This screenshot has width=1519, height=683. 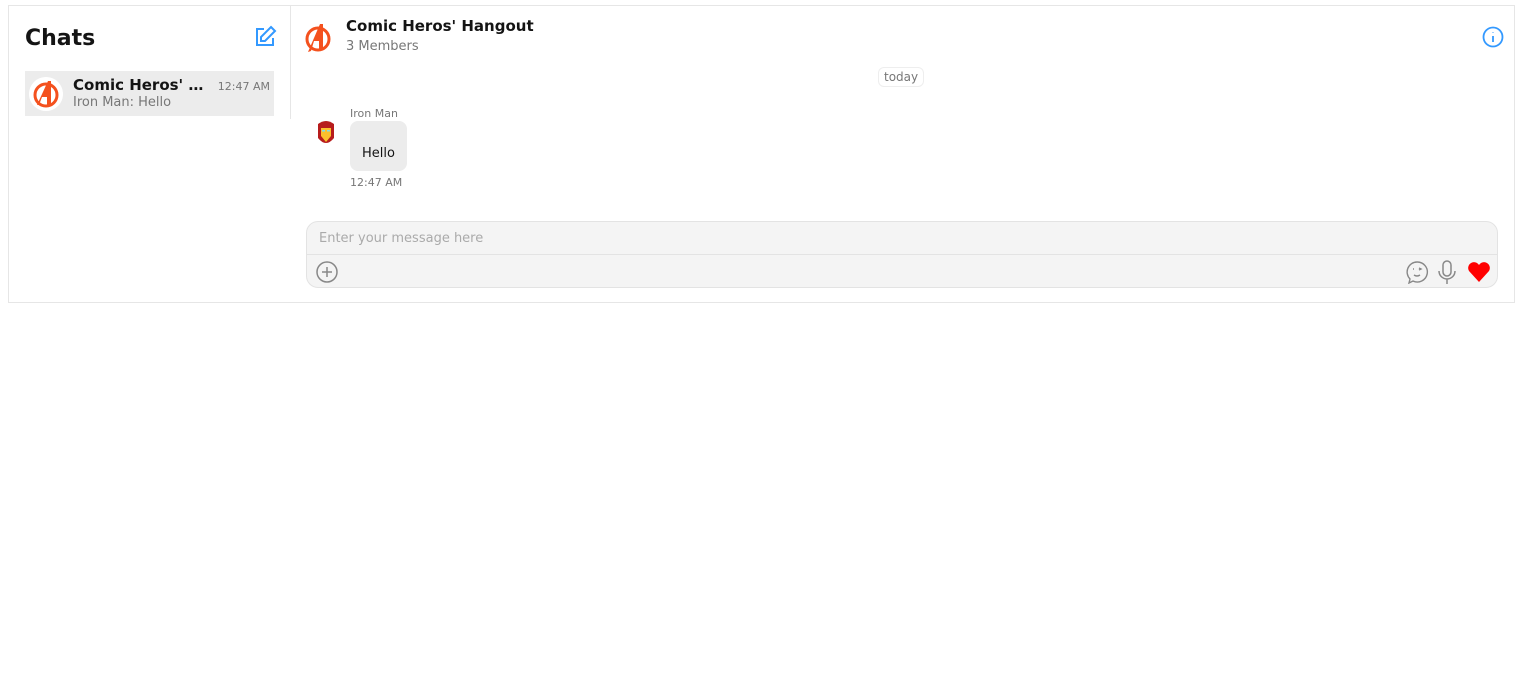 What do you see at coordinates (243, 86) in the screenshot?
I see `chat-time: 12:47 AM` at bounding box center [243, 86].